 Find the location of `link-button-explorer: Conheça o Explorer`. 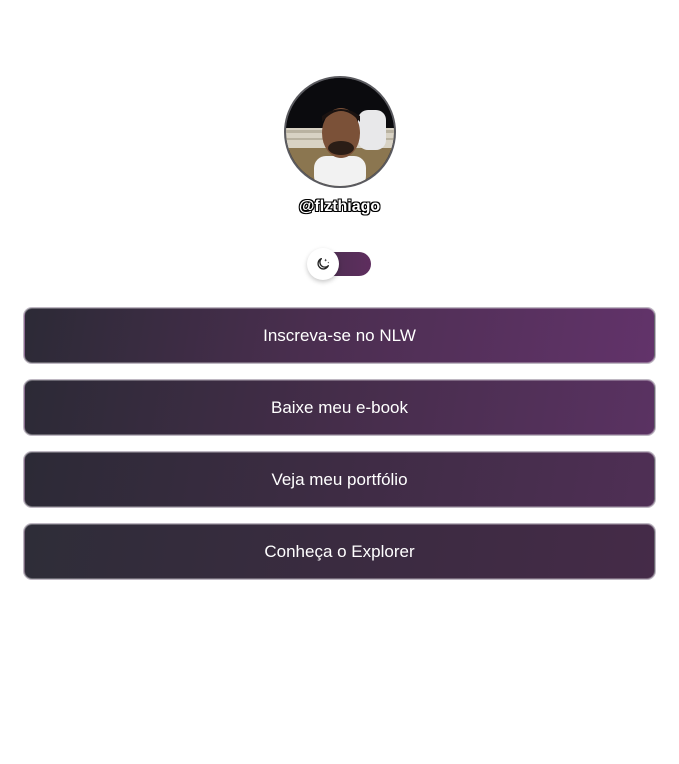

link-button-explorer: Conheça o Explorer is located at coordinates (339, 551).